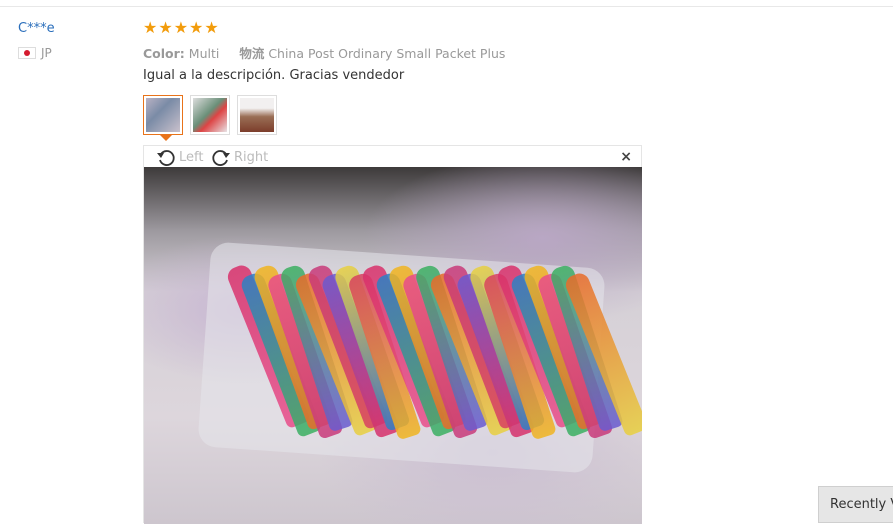  I want to click on country-code: JP, so click(46, 53).